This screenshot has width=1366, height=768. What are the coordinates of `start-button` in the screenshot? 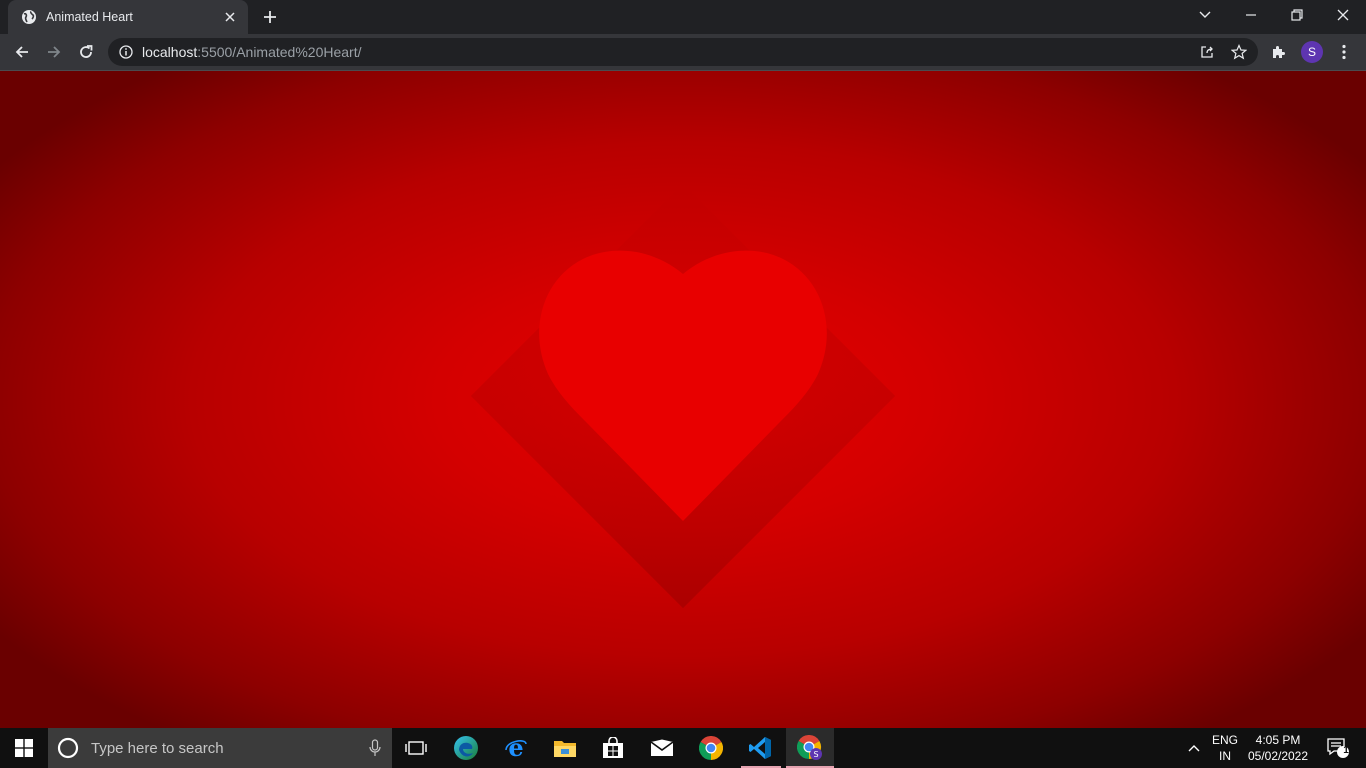 It's located at (24, 748).